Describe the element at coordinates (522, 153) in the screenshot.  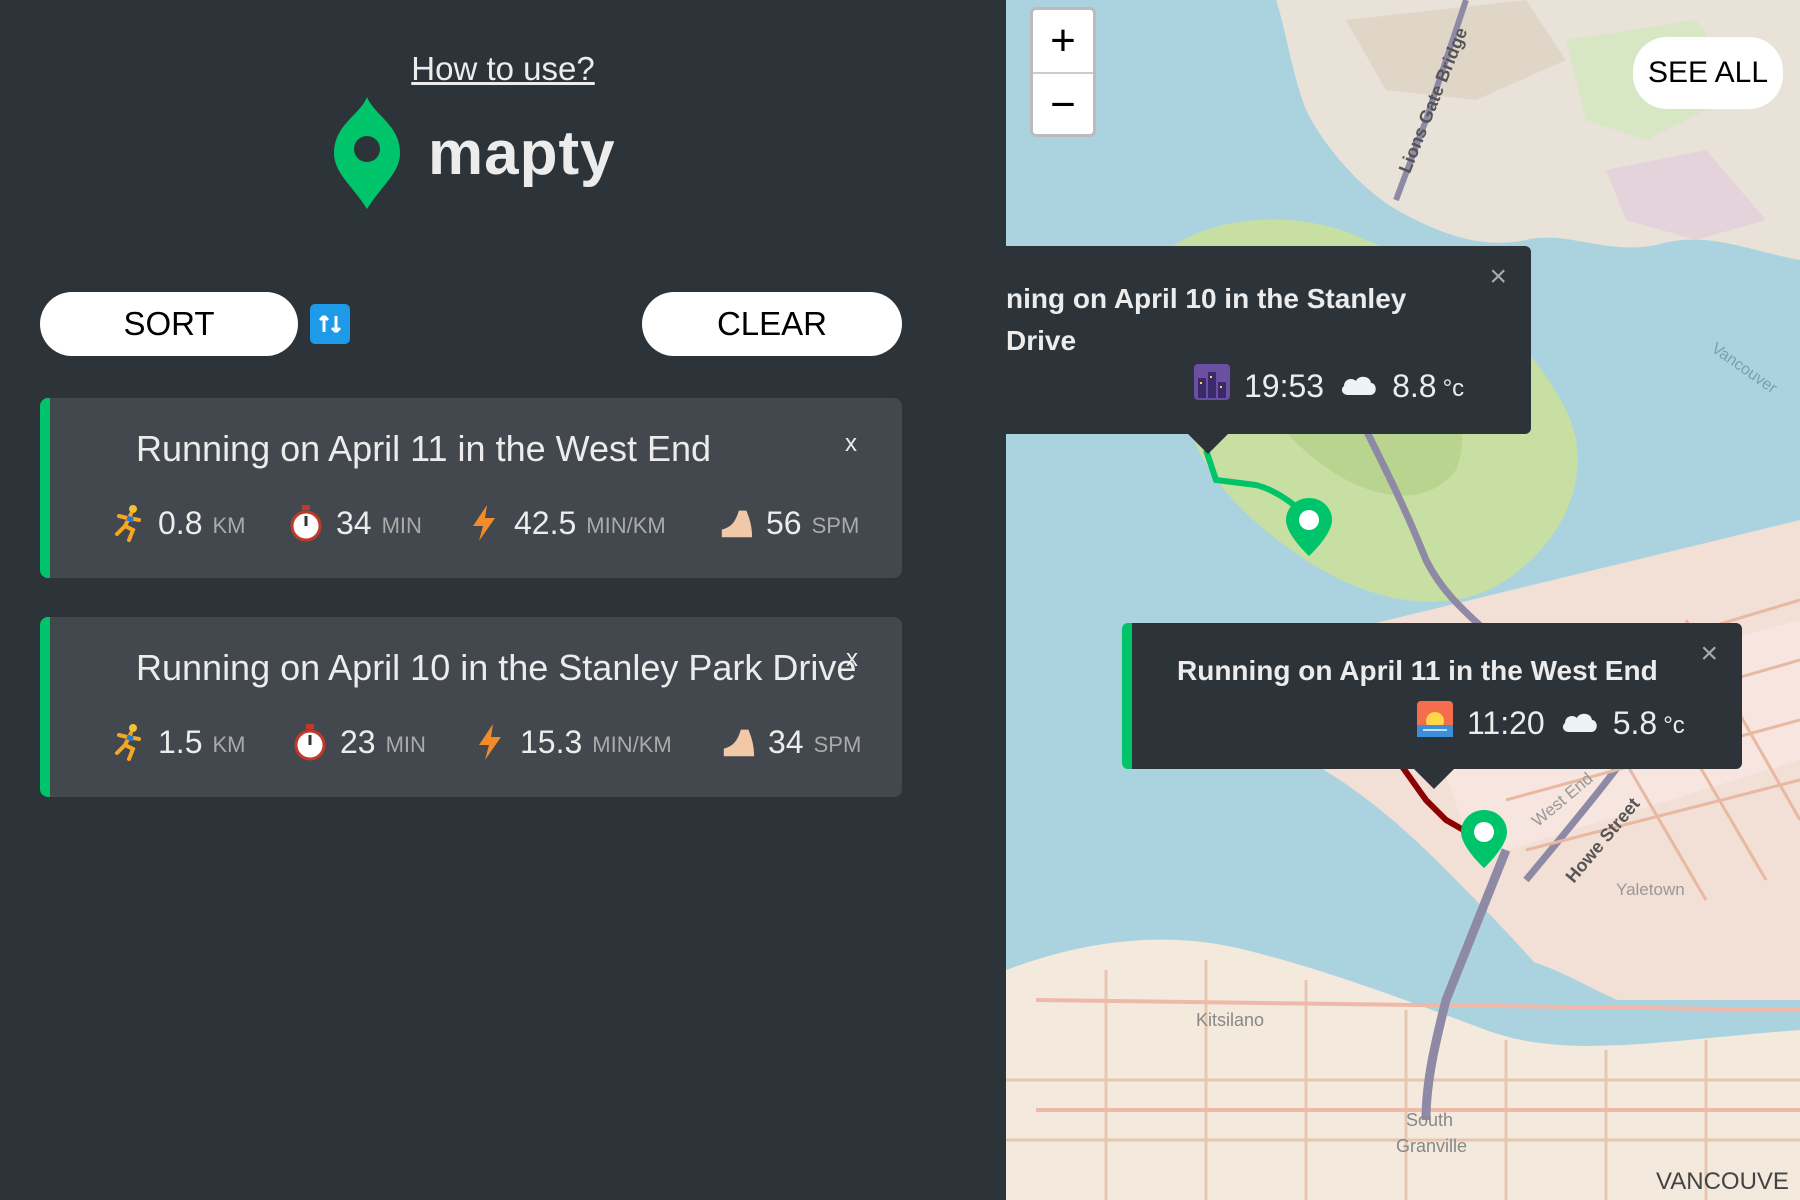
I see `brand-name: mapty` at that location.